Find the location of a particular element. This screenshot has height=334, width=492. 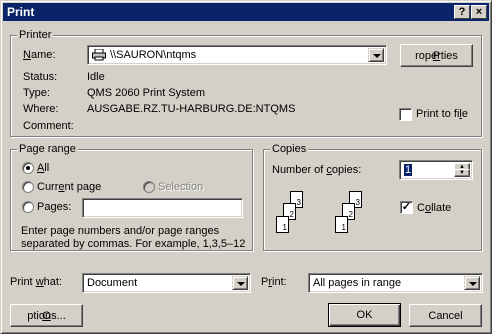

print-select: All pages in range is located at coordinates (395, 283).